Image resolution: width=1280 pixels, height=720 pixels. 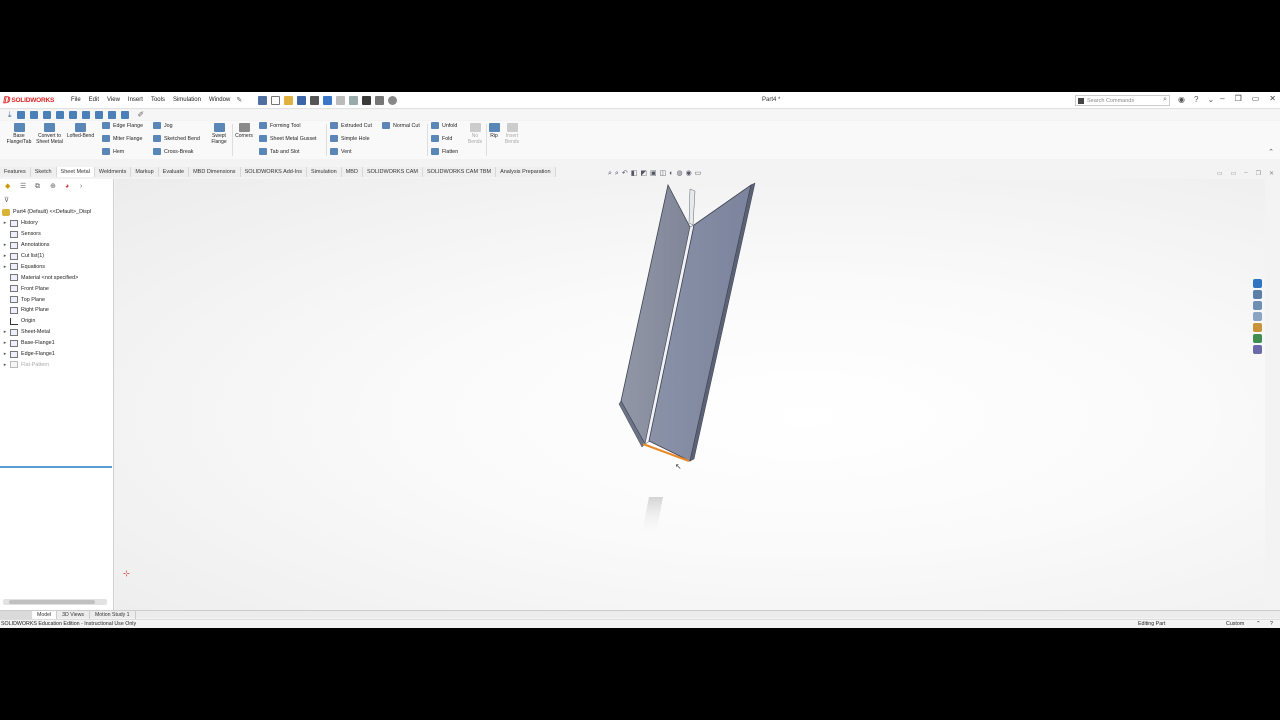 I want to click on design-library-icon, so click(x=1257, y=294).